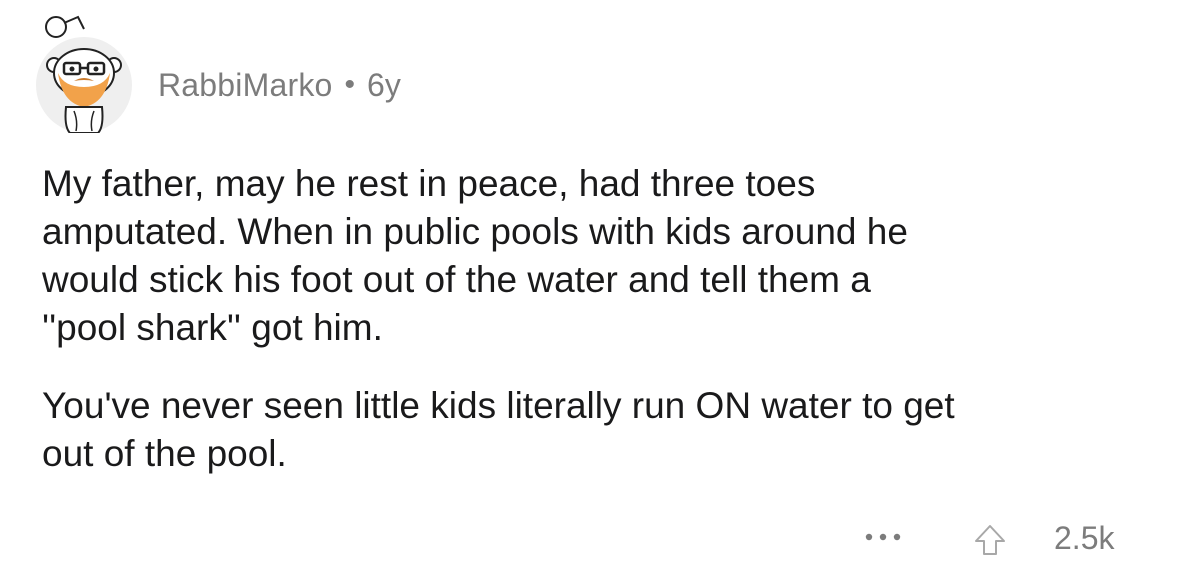 This screenshot has height=576, width=1179. What do you see at coordinates (84, 74) in the screenshot?
I see `snoo-avatar-icon` at bounding box center [84, 74].